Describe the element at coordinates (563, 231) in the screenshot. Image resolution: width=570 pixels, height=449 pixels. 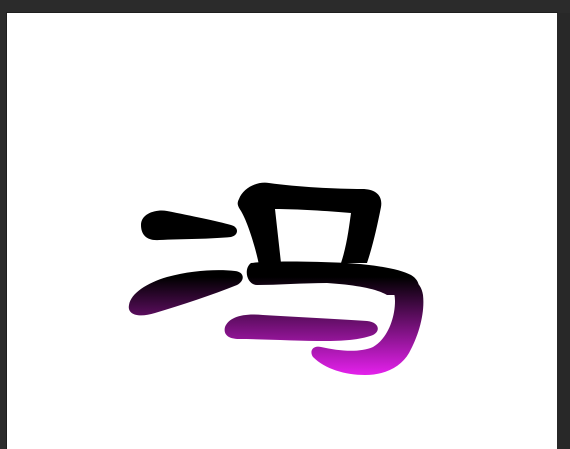
I see `panel-edge` at that location.